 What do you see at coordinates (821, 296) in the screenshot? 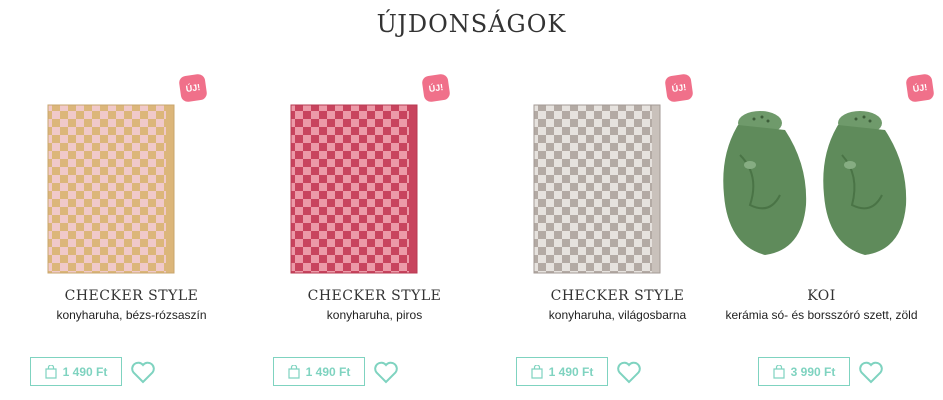
I see `product-name: KOI` at bounding box center [821, 296].